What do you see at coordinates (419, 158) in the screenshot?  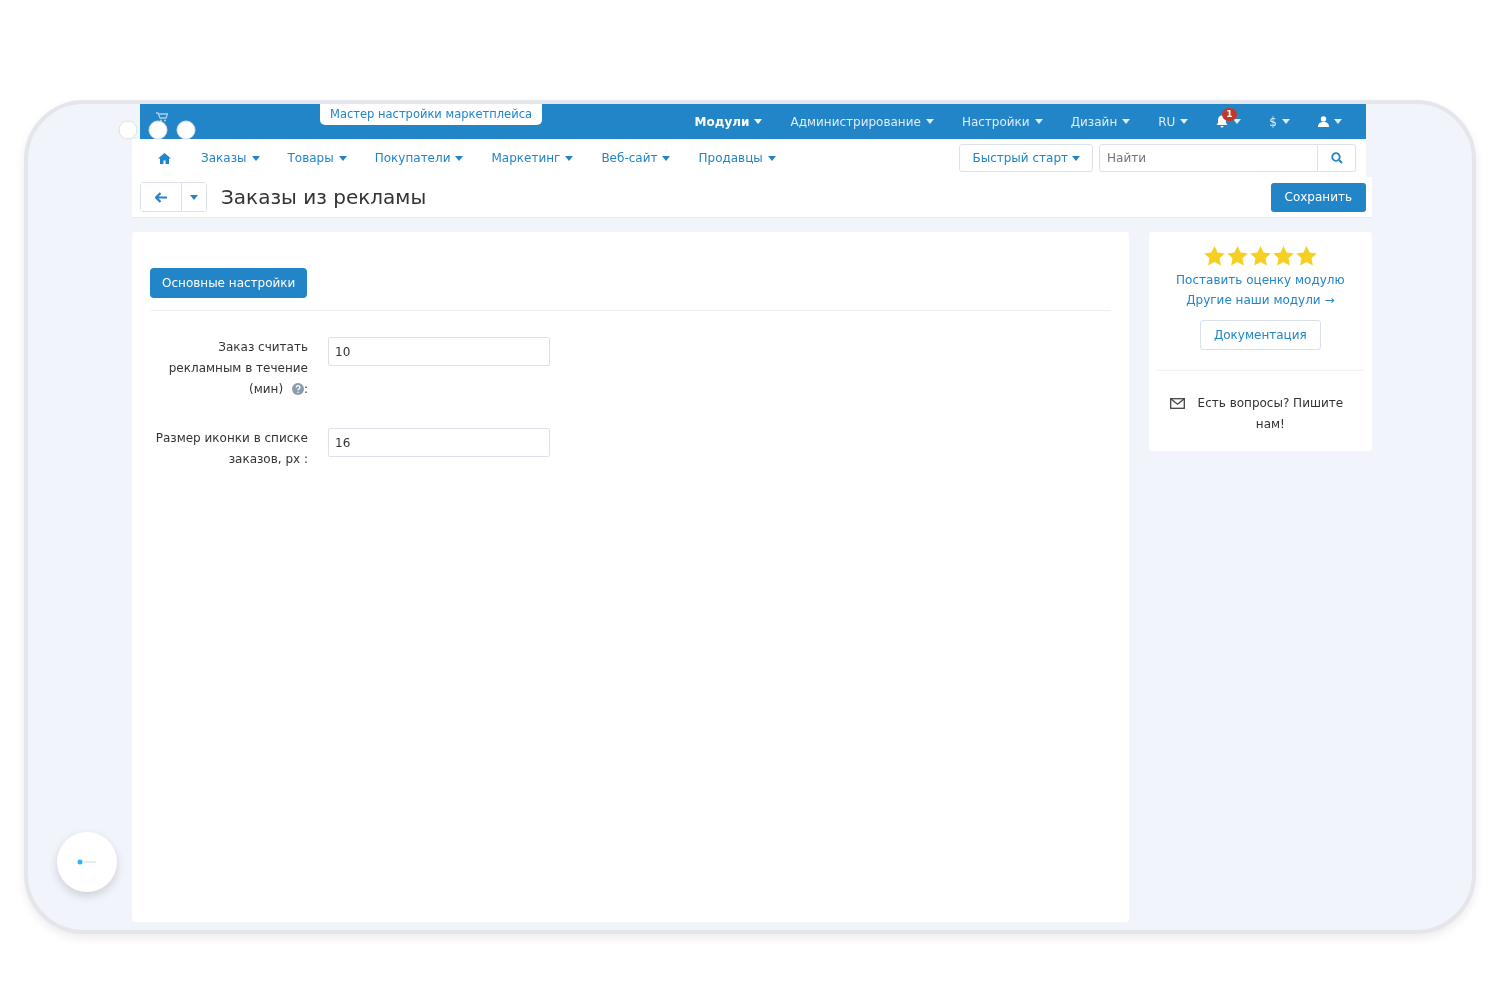 I see `nav-menu-item: Покупатели` at bounding box center [419, 158].